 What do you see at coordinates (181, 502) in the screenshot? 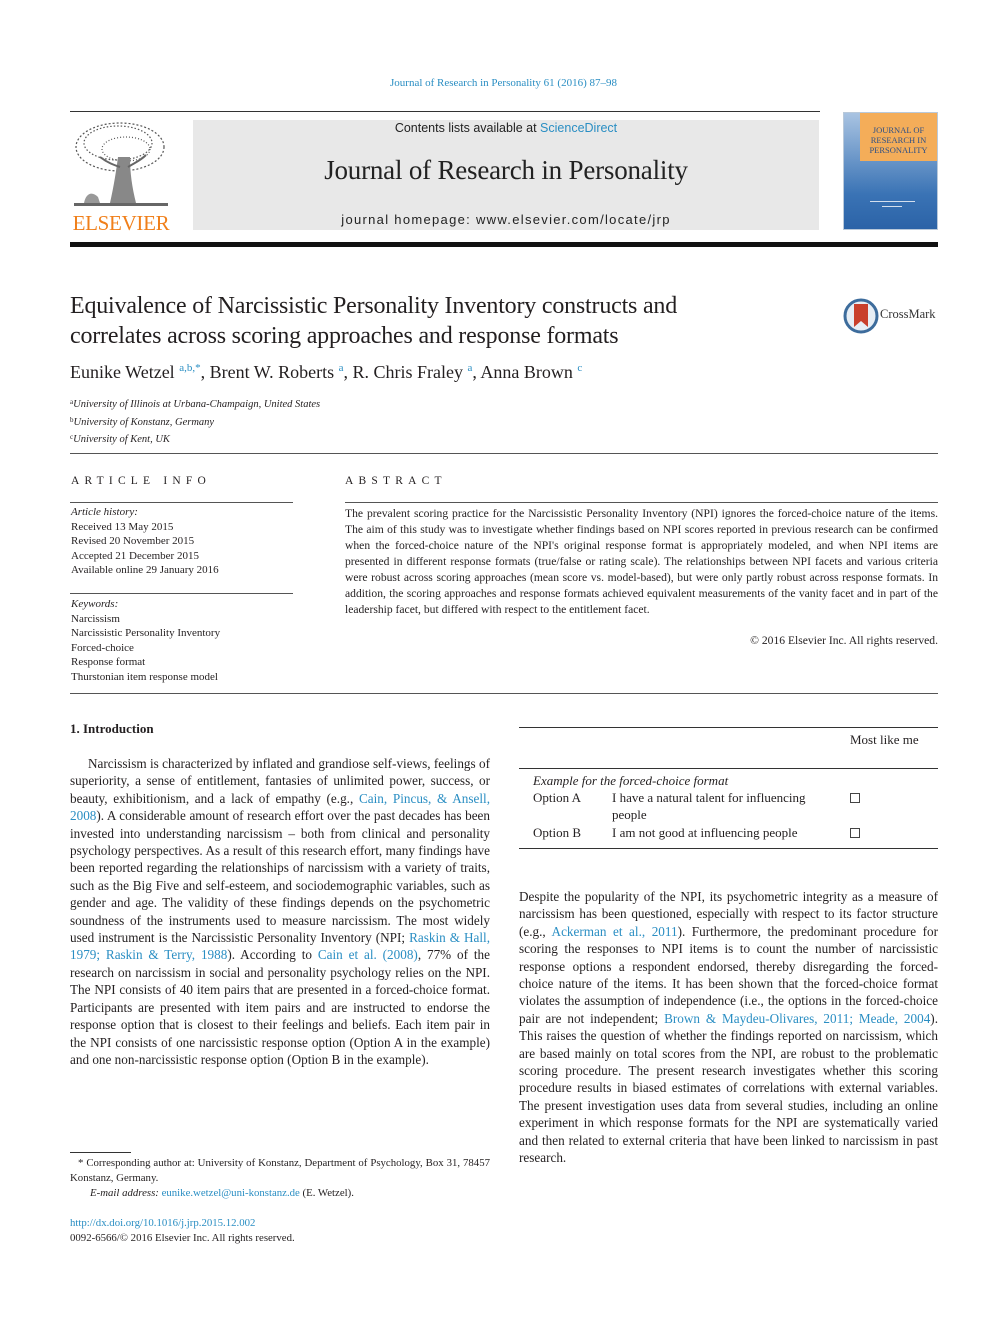
I see `article-info-divider` at bounding box center [181, 502].